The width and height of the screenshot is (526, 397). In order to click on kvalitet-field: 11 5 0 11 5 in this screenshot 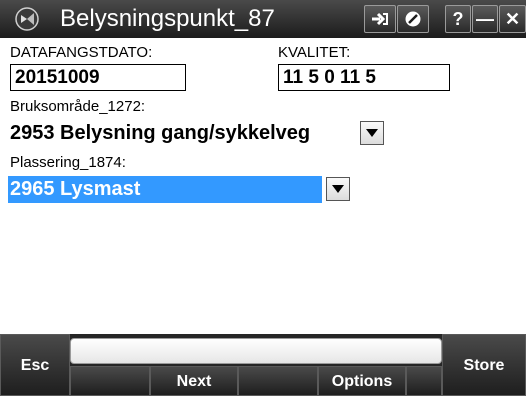, I will do `click(364, 77)`.